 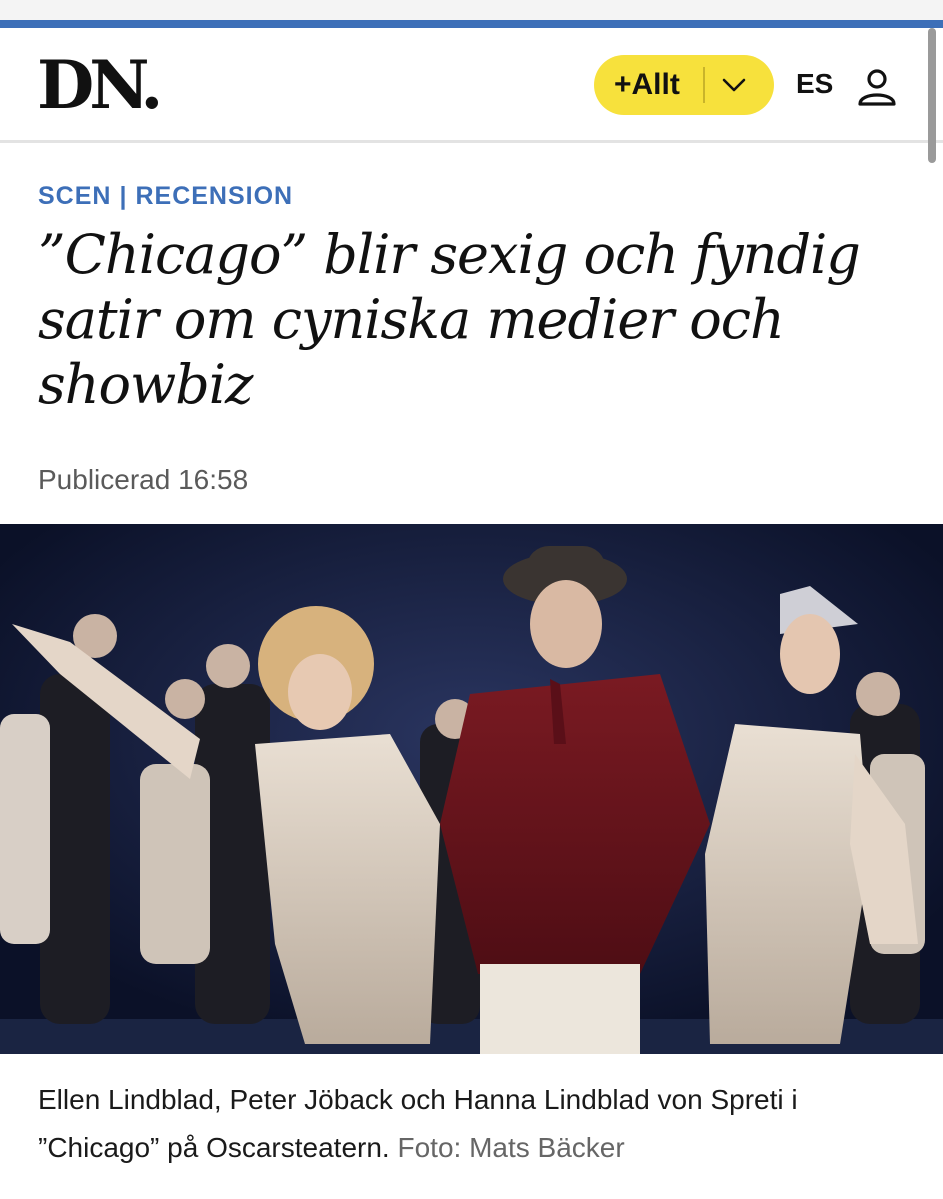 What do you see at coordinates (734, 85) in the screenshot?
I see `chevron-down-icon` at bounding box center [734, 85].